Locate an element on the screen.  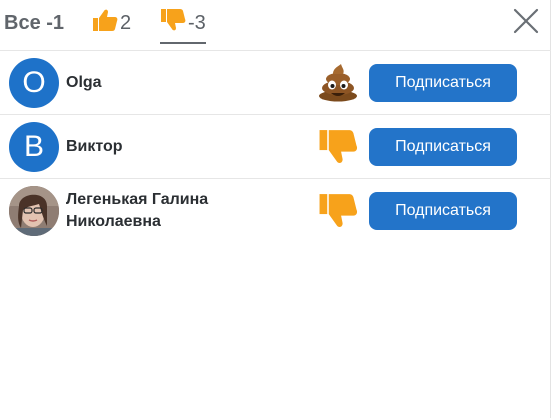
avatar is located at coordinates (34, 211).